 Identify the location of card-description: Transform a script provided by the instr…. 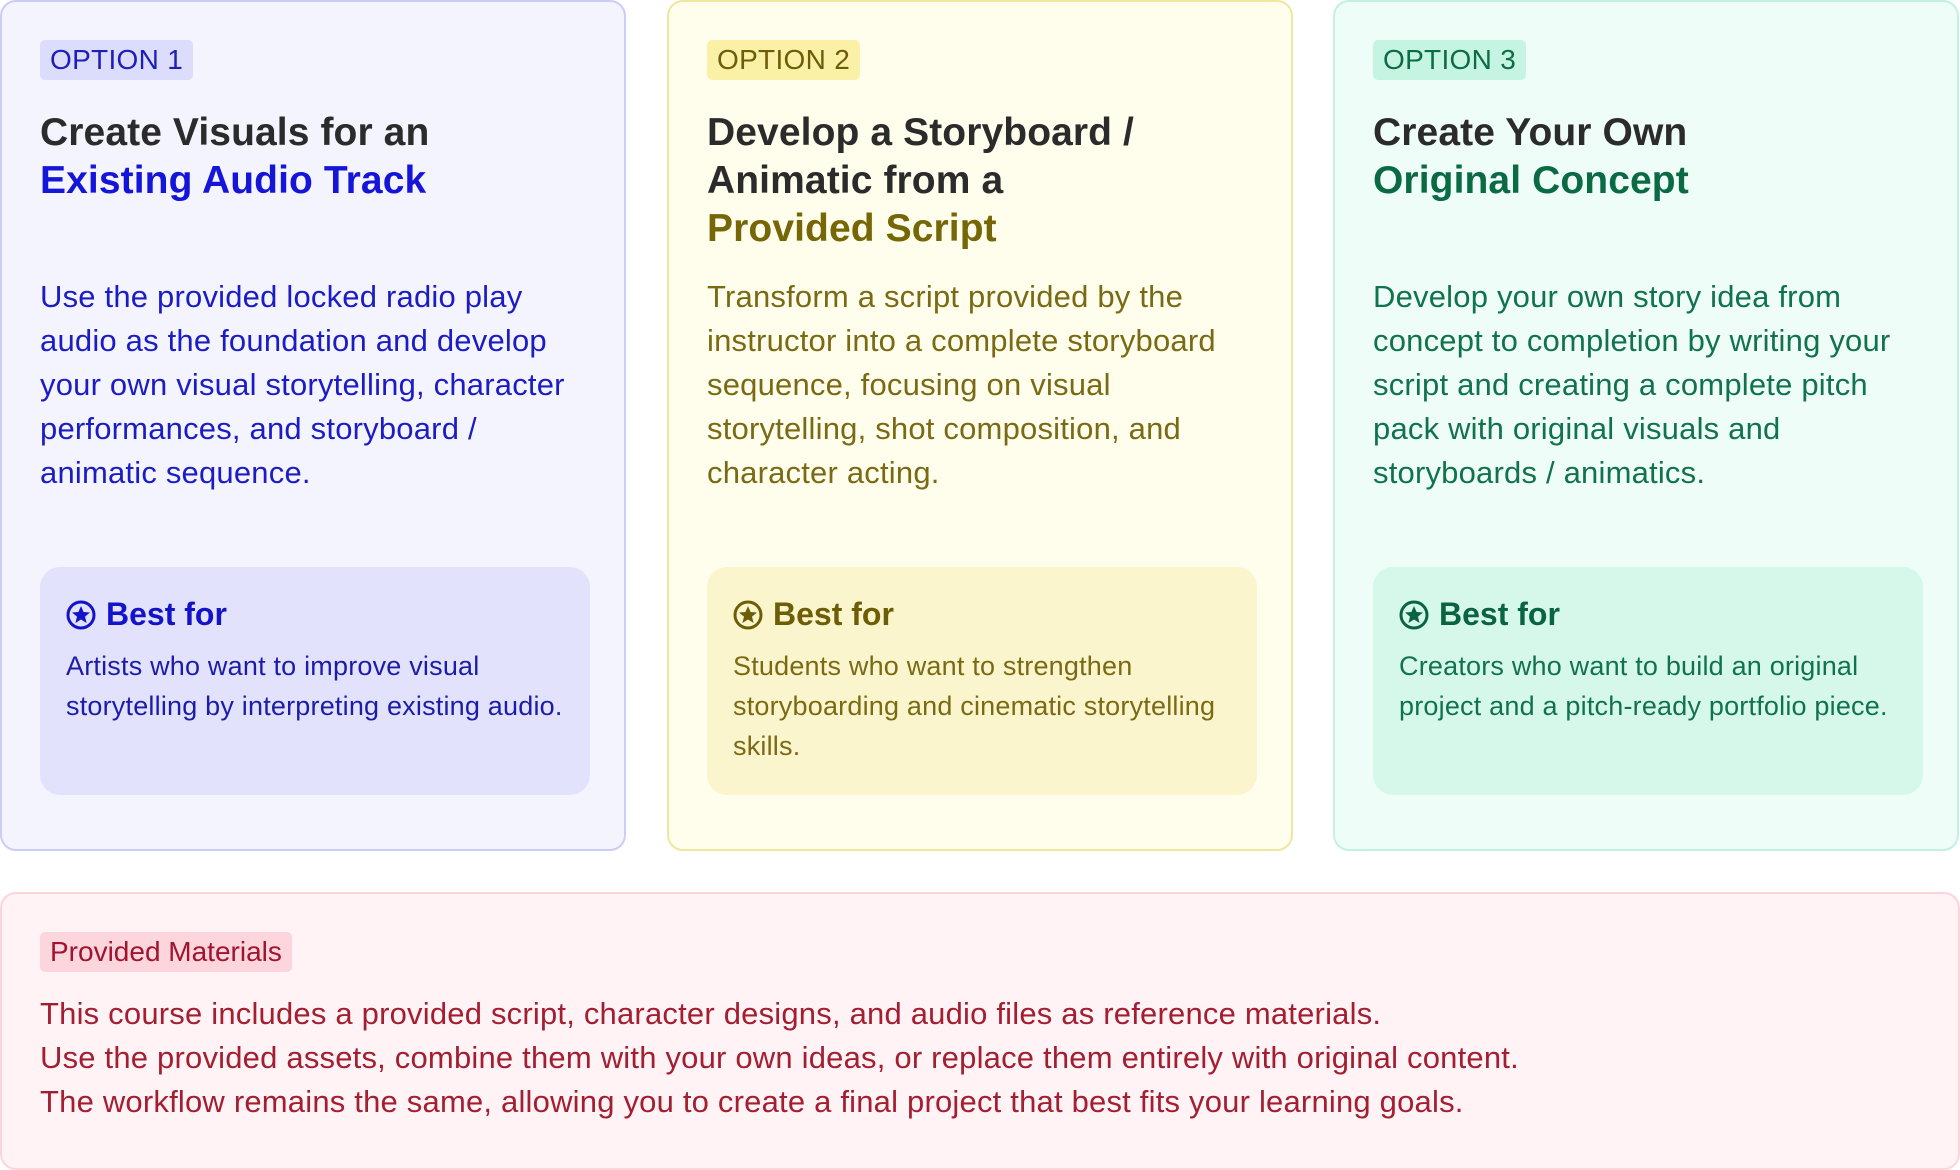
(961, 384).